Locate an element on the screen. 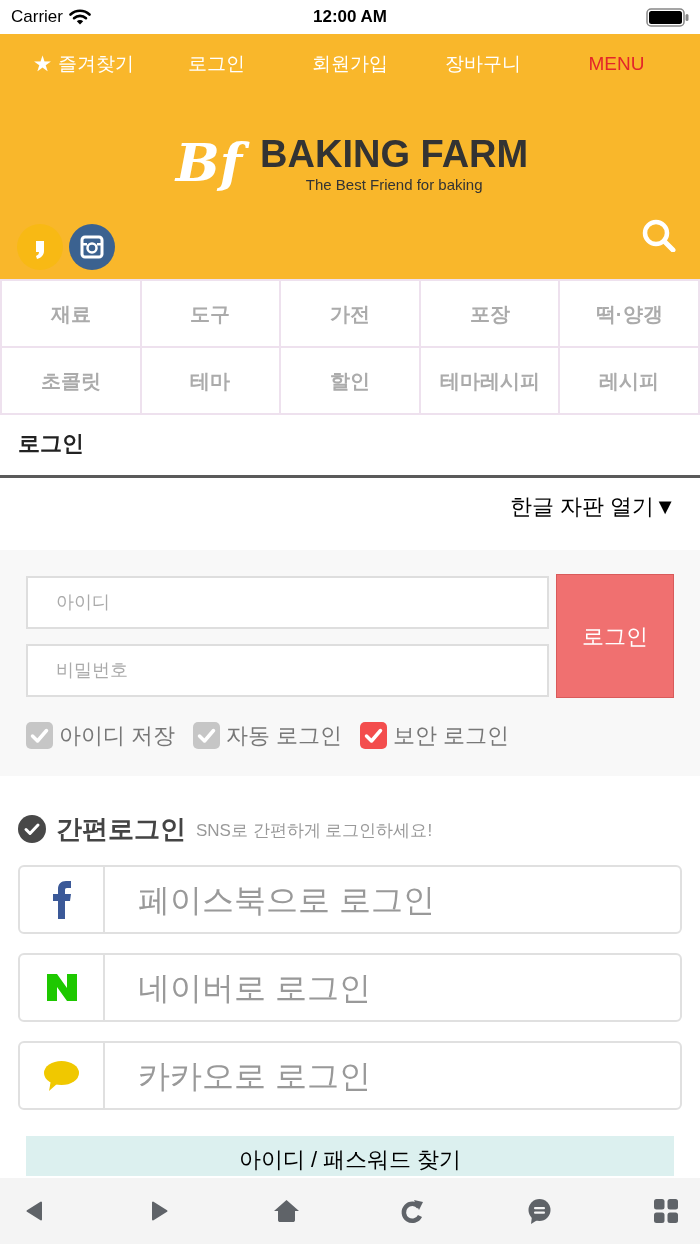 The width and height of the screenshot is (700, 1244). checkbox-label: 자동 로그인 is located at coordinates (284, 735).